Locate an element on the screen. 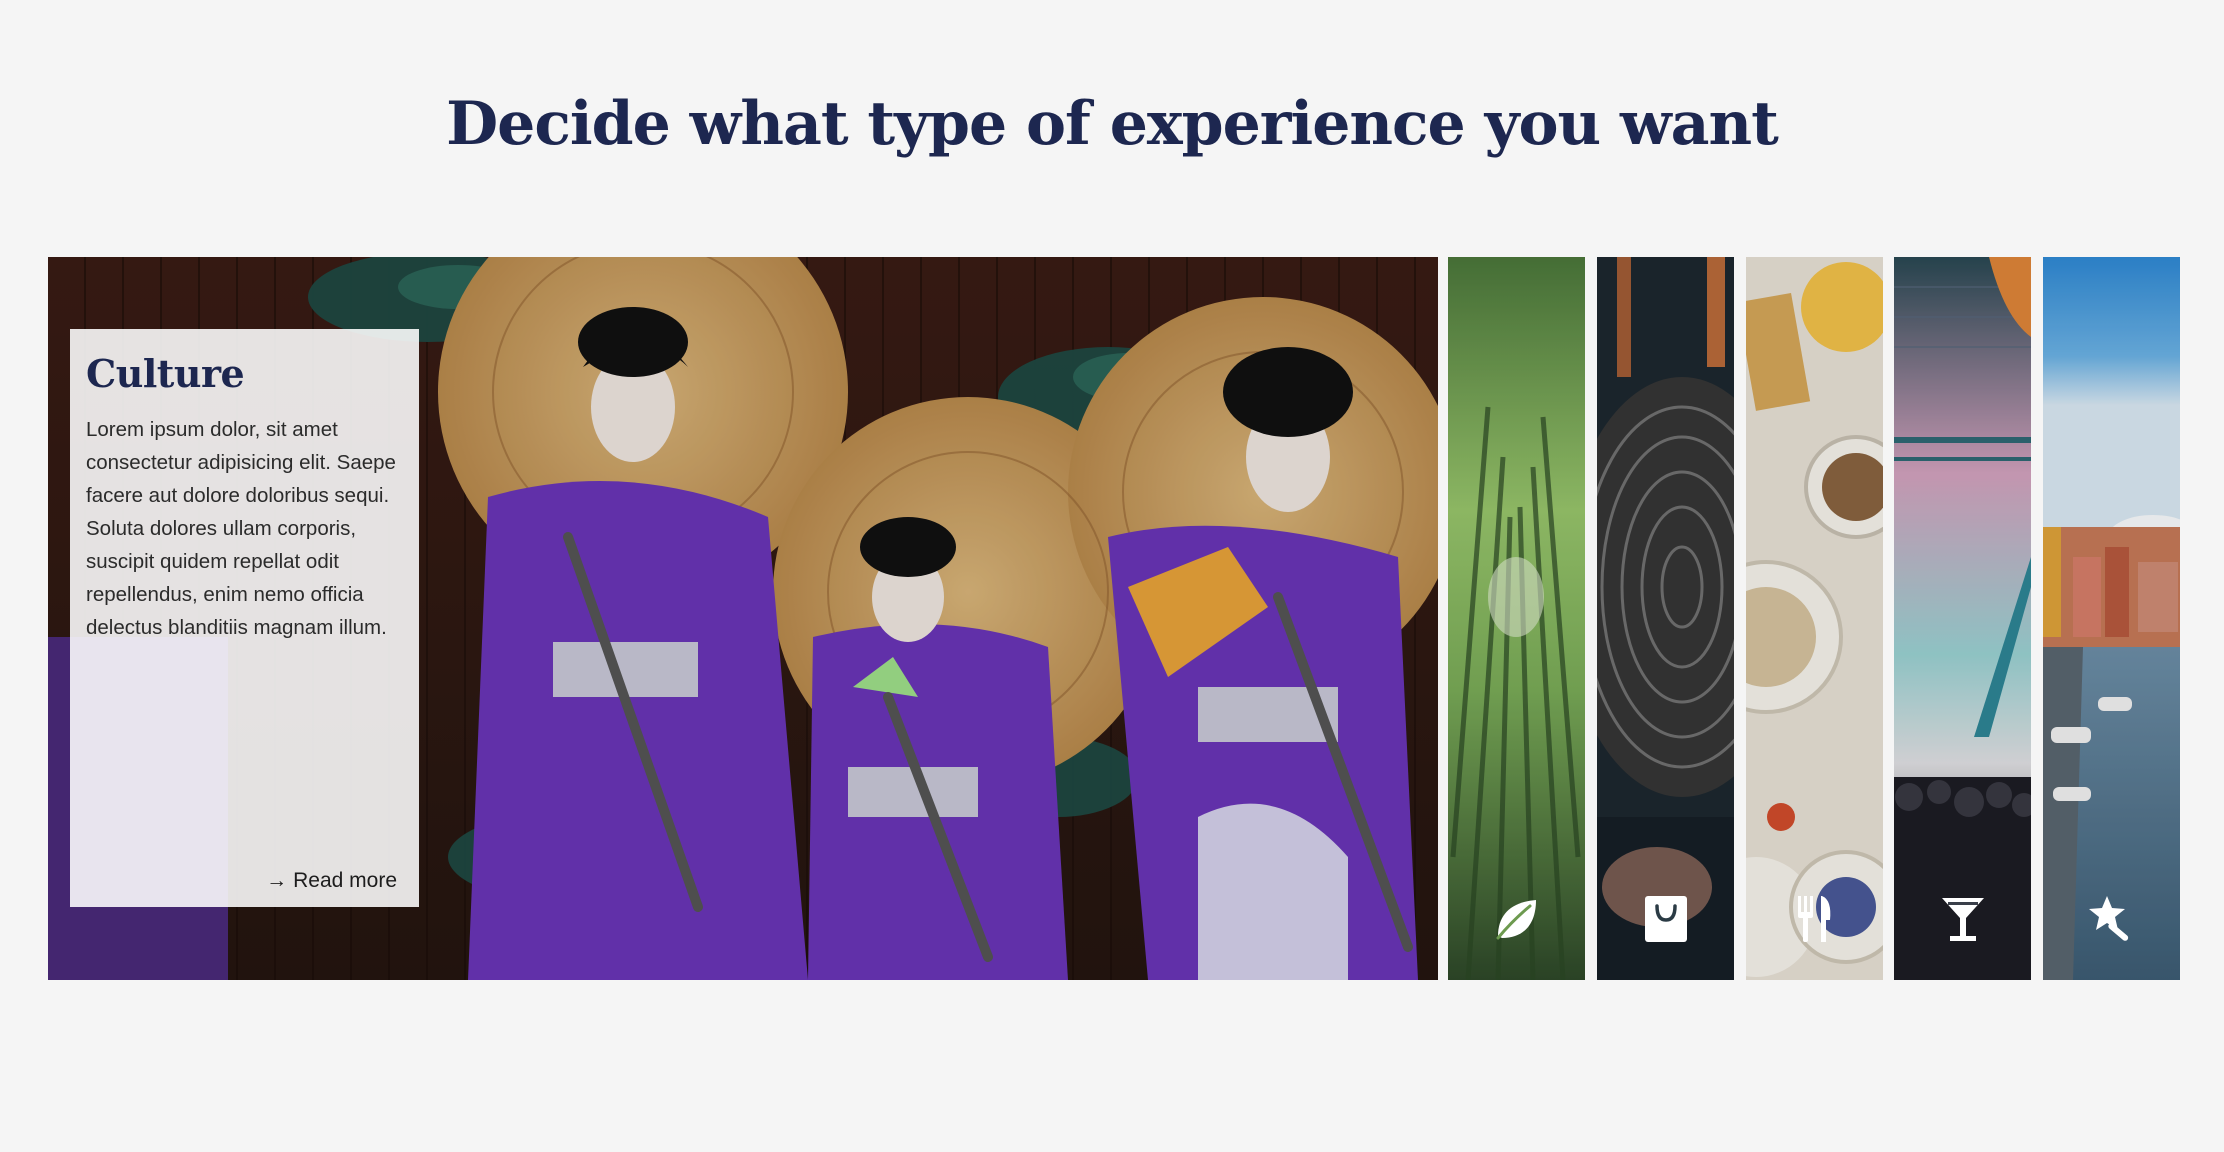 This screenshot has height=1152, width=2224. card-title: Culture is located at coordinates (165, 373).